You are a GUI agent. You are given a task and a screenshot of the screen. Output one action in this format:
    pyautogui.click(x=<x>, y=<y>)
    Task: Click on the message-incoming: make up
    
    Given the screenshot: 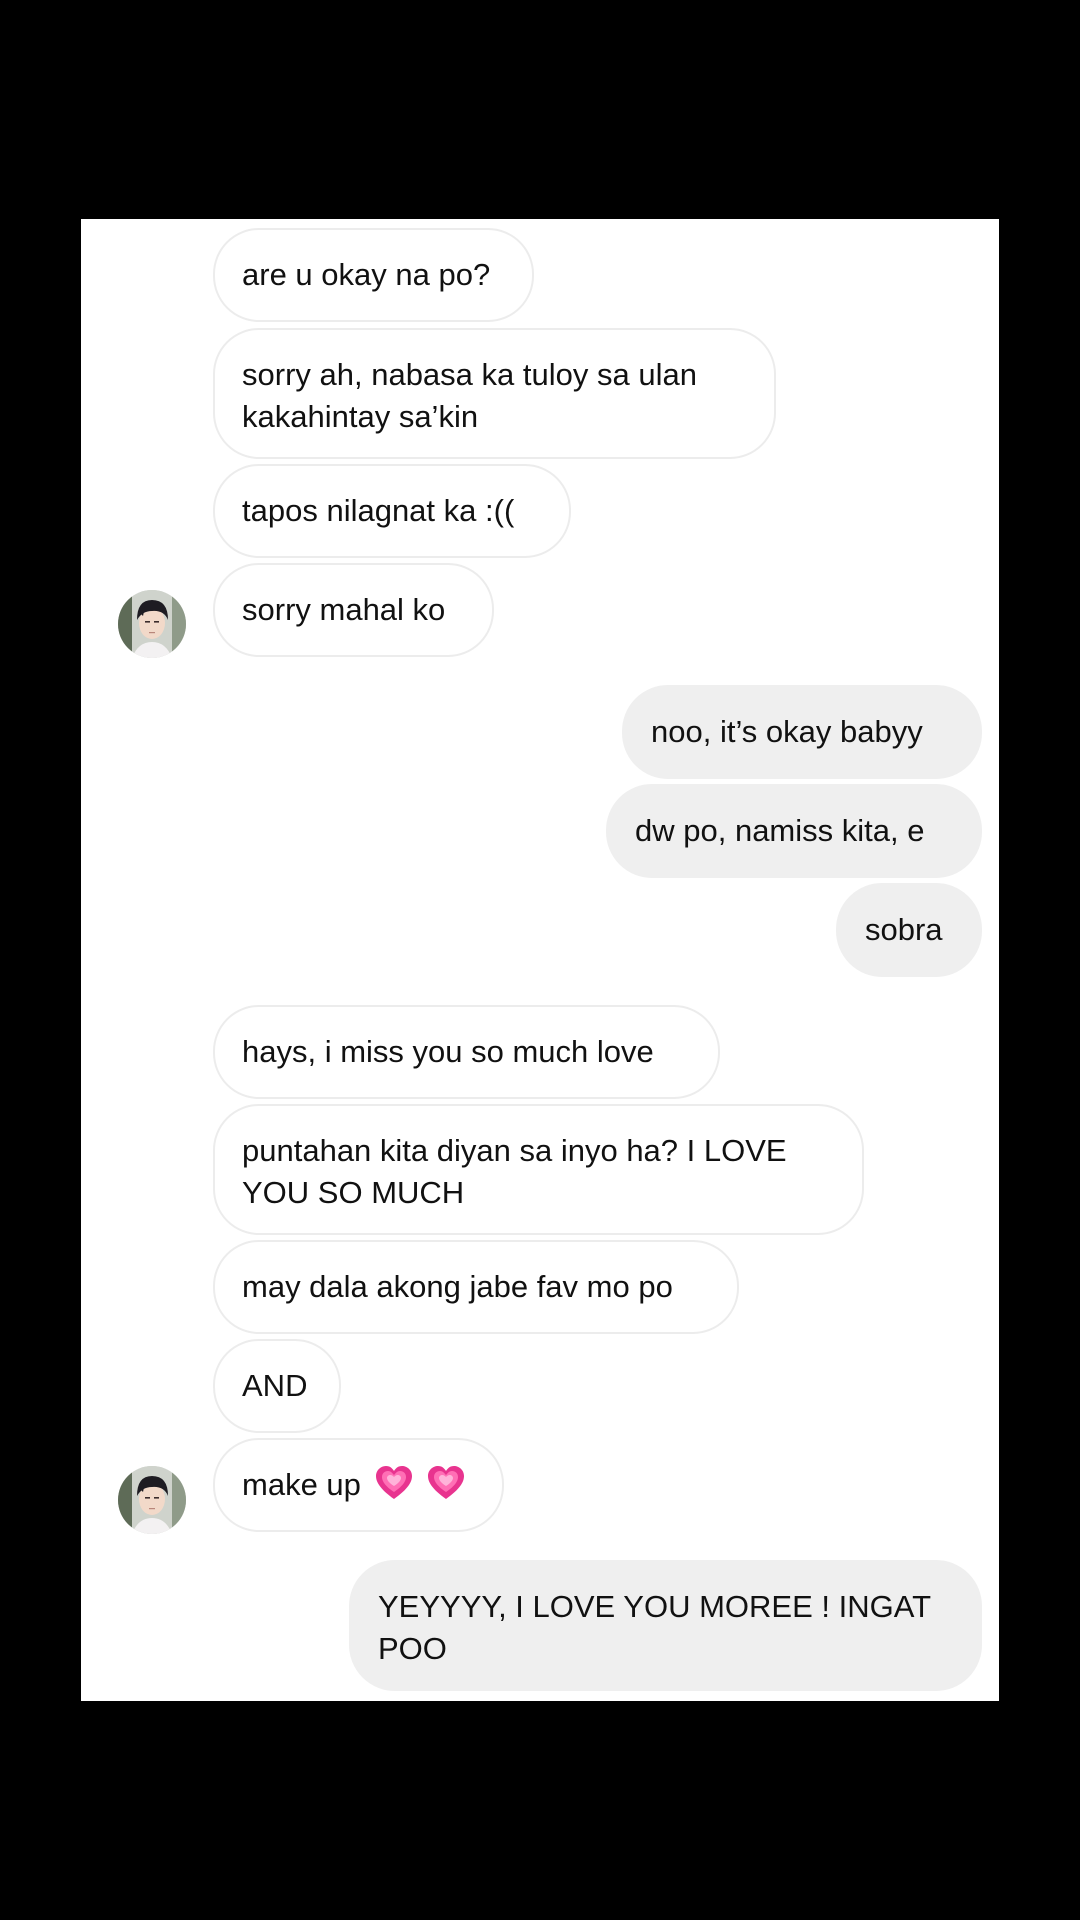 What is the action you would take?
    pyautogui.click(x=358, y=1485)
    